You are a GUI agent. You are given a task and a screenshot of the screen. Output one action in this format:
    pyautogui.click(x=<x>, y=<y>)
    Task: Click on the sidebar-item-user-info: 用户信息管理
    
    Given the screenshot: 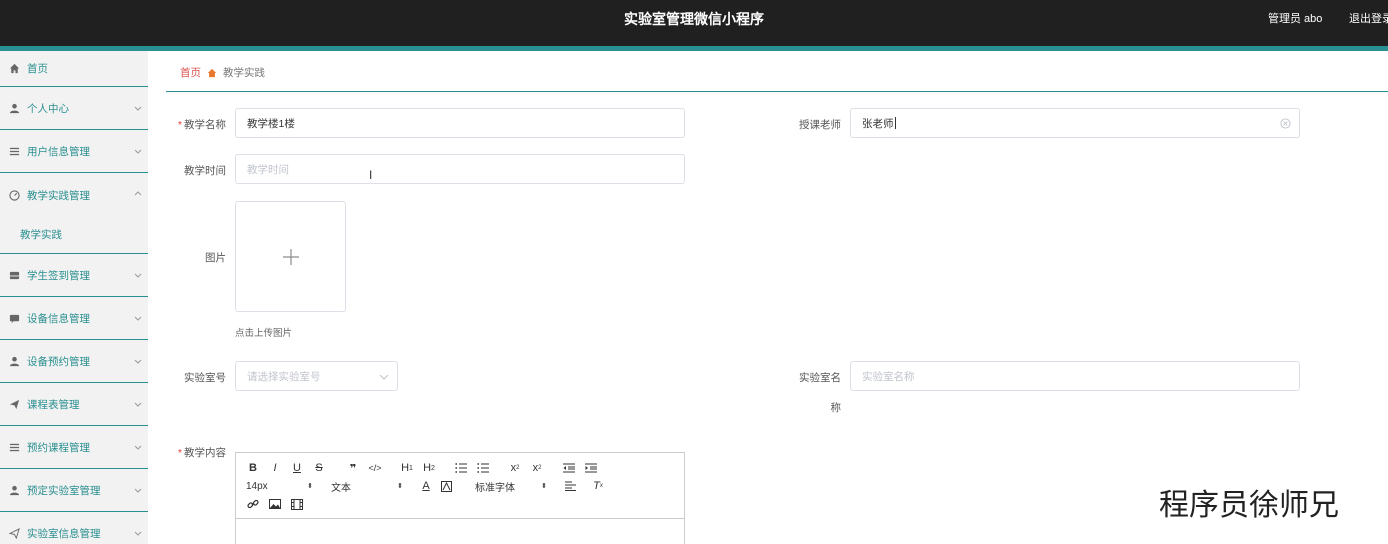 What is the action you would take?
    pyautogui.click(x=74, y=152)
    